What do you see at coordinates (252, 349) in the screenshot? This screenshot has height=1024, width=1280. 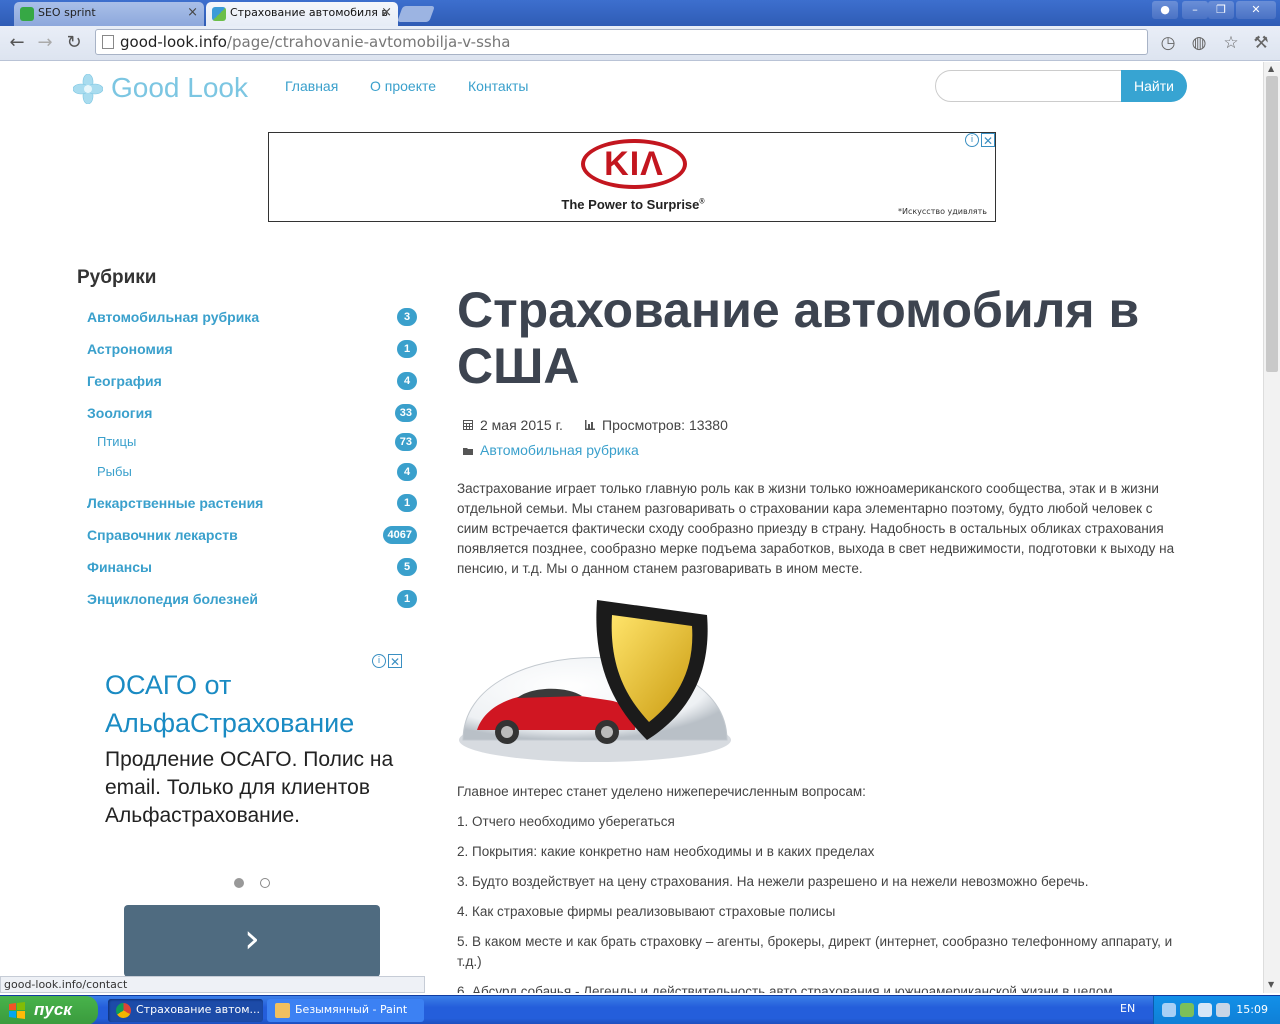 I see `sidebar-item-astronomy: Астрономия 1` at bounding box center [252, 349].